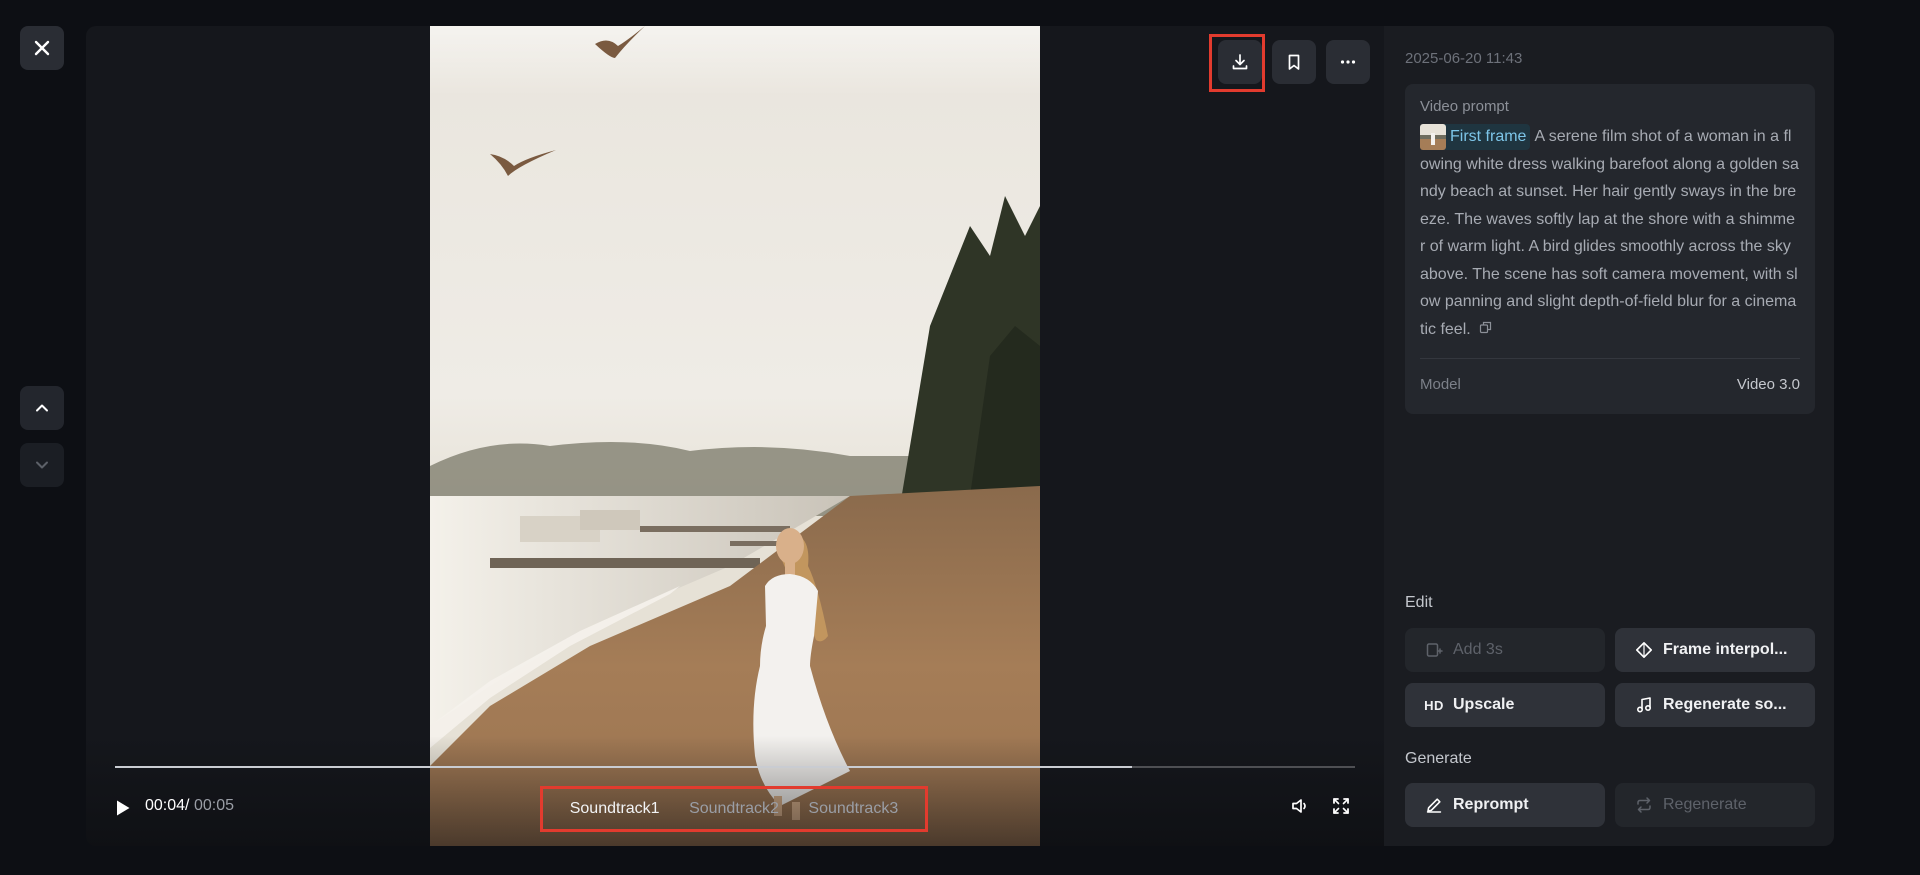  Describe the element at coordinates (165, 805) in the screenshot. I see `current-time: 00:04` at that location.